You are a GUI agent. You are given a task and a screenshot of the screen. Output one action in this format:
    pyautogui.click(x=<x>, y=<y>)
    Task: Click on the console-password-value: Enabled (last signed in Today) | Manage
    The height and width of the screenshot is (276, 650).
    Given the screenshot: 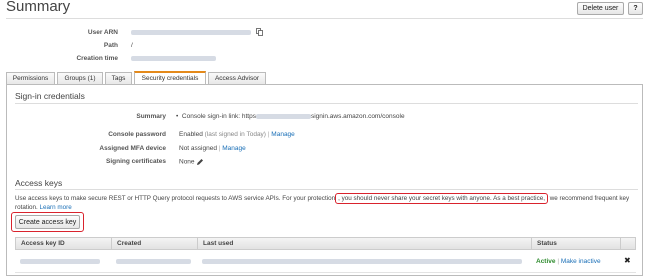 What is the action you would take?
    pyautogui.click(x=237, y=134)
    